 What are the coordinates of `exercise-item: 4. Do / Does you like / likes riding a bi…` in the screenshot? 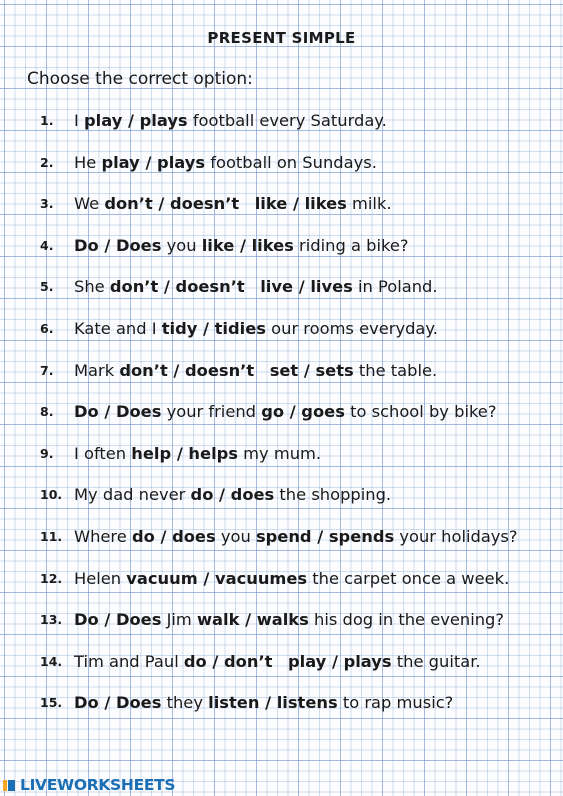 It's located at (224, 245).